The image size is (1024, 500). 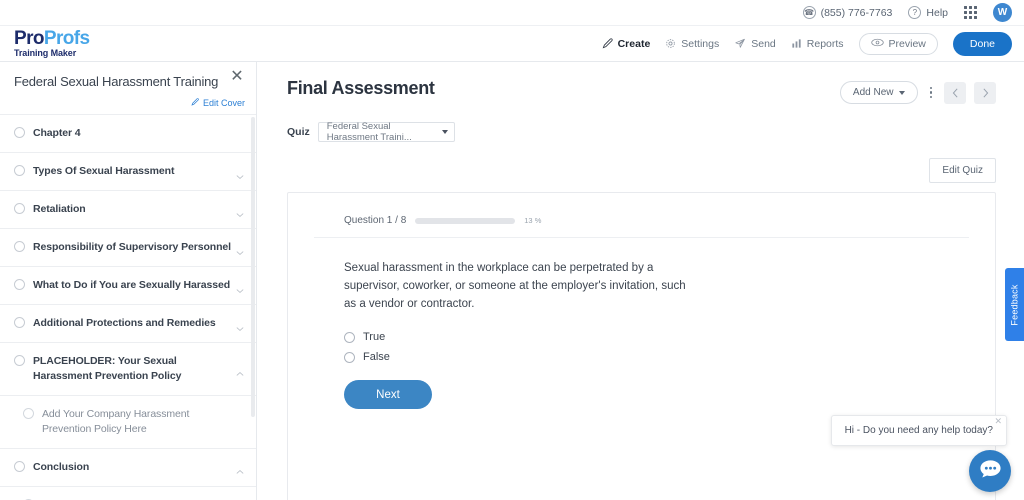 What do you see at coordinates (253, 267) in the screenshot?
I see `sidebar-scrollbar` at bounding box center [253, 267].